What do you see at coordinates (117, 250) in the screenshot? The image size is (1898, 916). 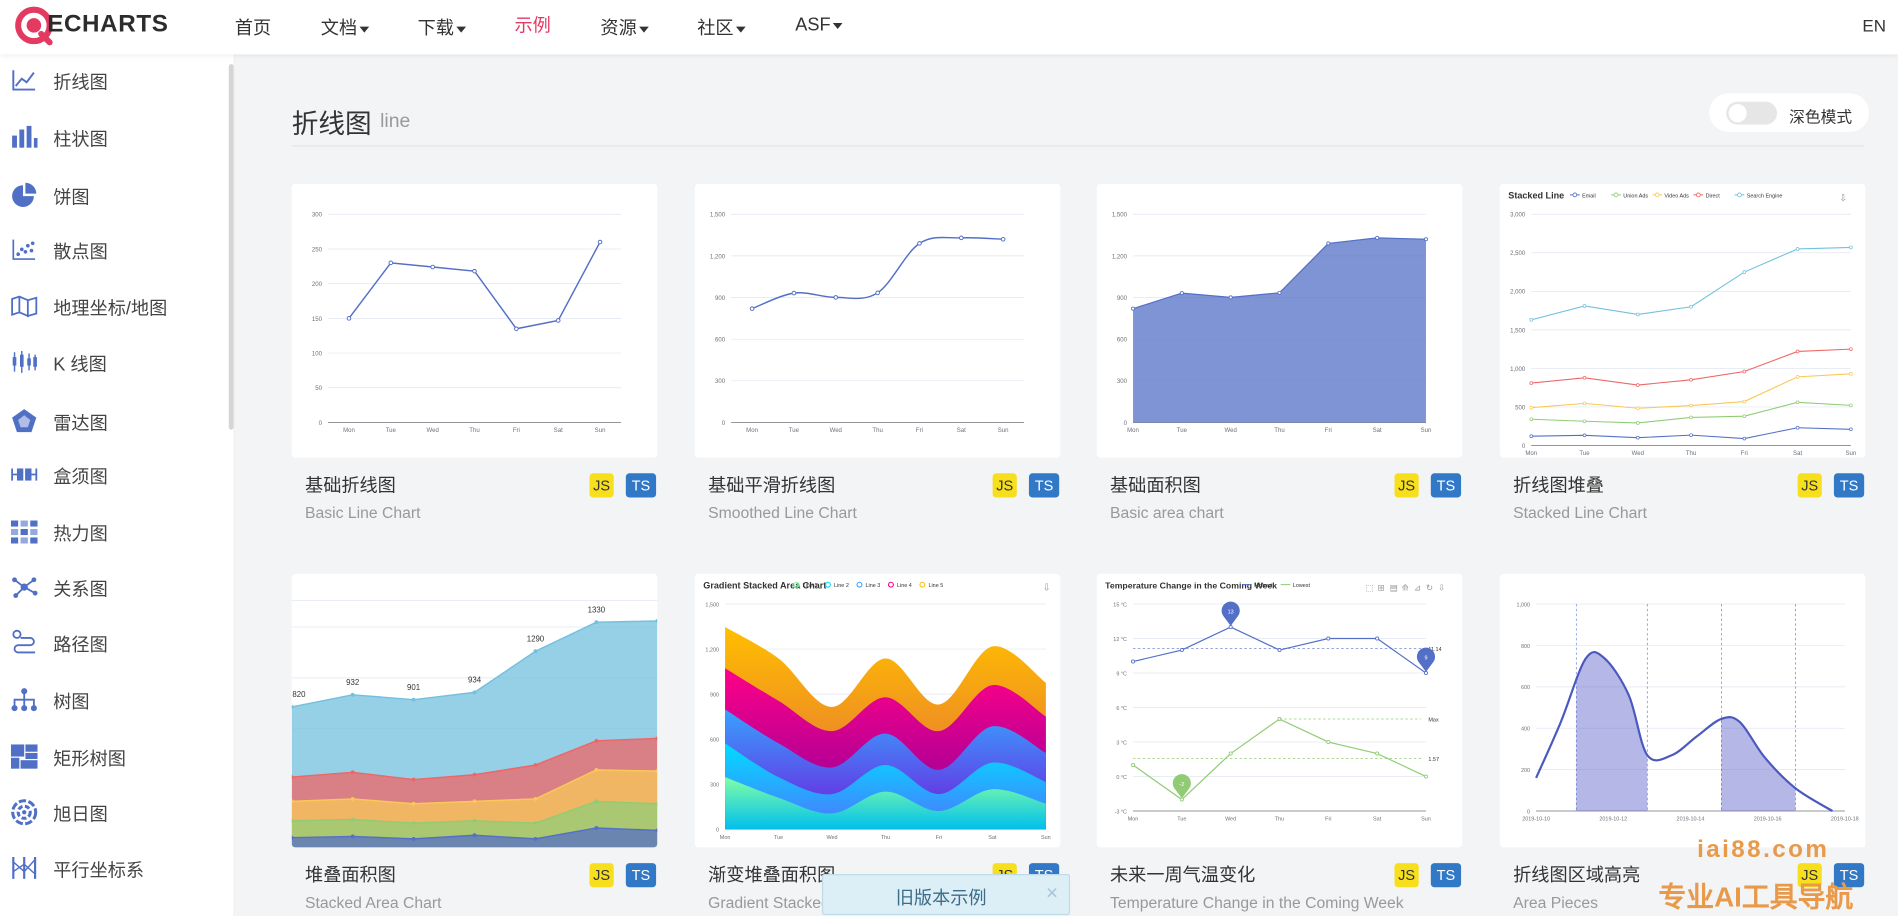 I see `sidebar-item-scatter: 散点图` at bounding box center [117, 250].